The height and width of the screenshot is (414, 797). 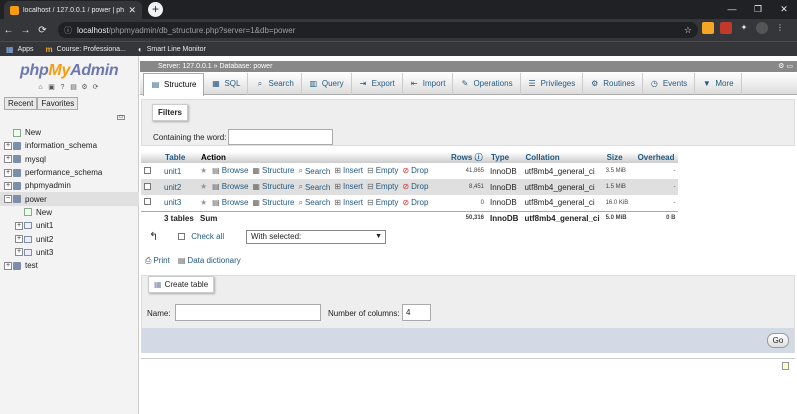 I want to click on home-icon: ⌂, so click(x=40, y=87).